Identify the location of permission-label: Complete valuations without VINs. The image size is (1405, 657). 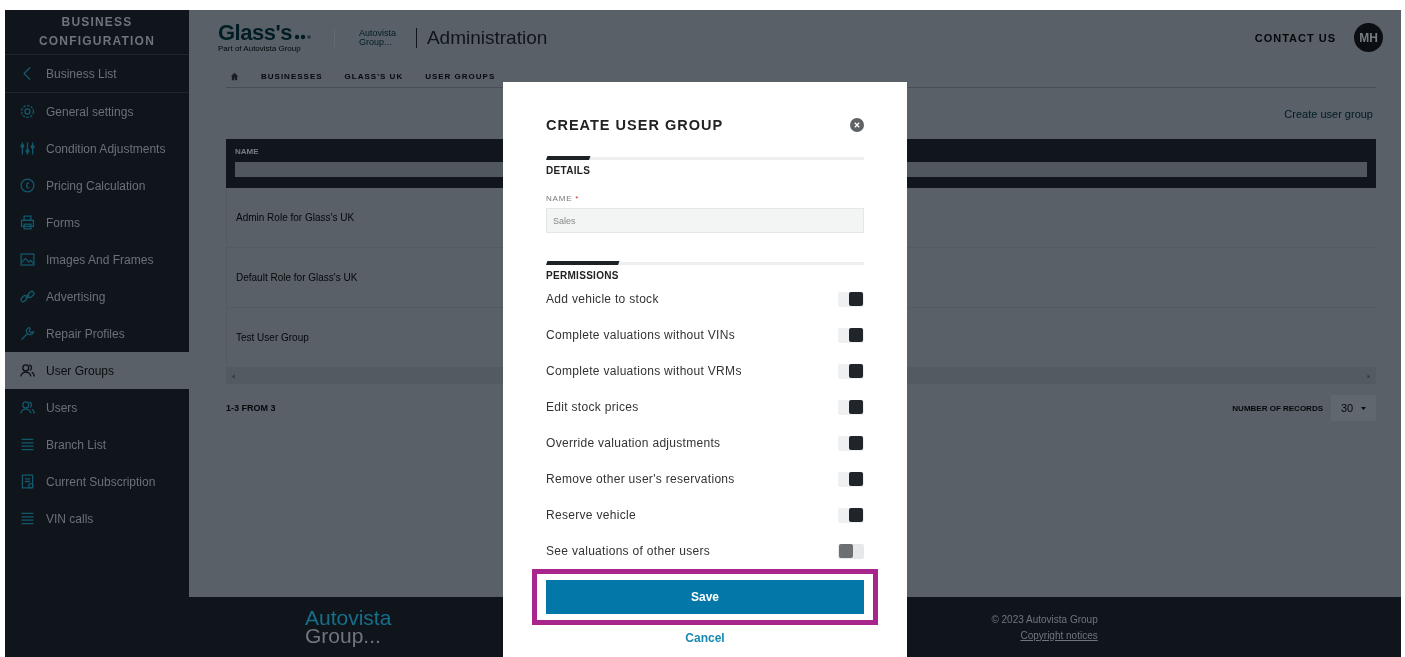
(641, 335).